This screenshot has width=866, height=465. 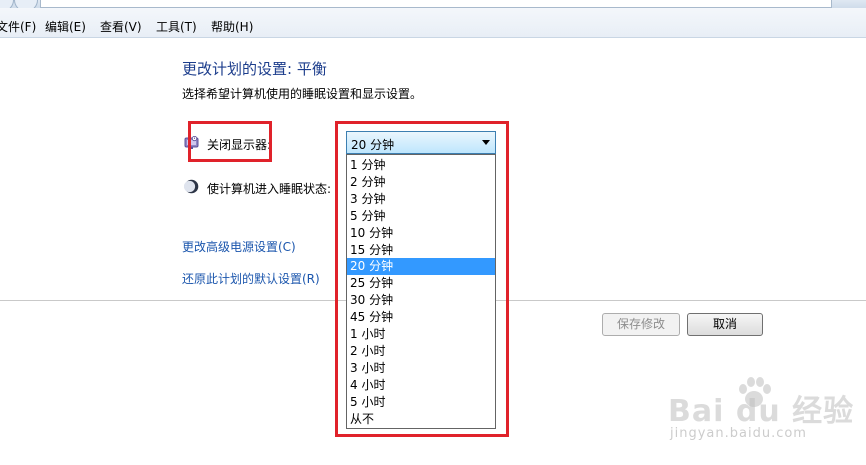 I want to click on address-bar, so click(x=436, y=4).